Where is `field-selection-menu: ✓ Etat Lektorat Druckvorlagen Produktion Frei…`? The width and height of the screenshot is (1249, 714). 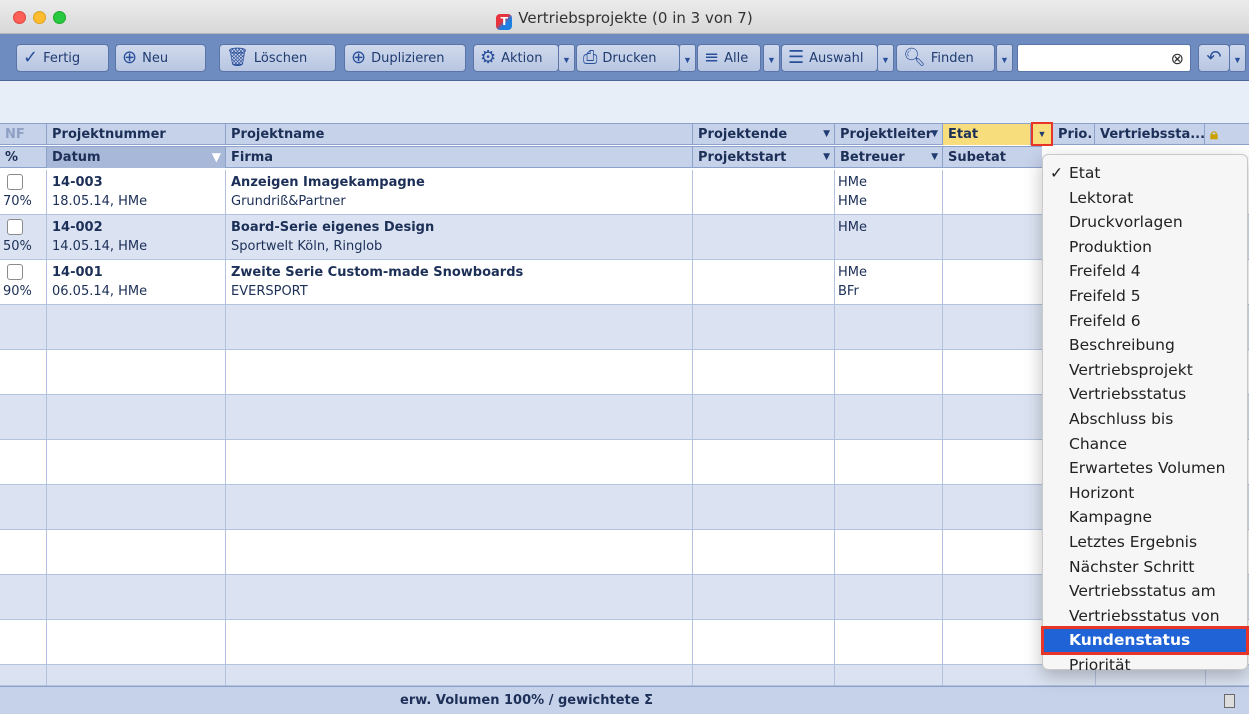 field-selection-menu: ✓ Etat Lektorat Druckvorlagen Produktion Frei… is located at coordinates (1145, 414).